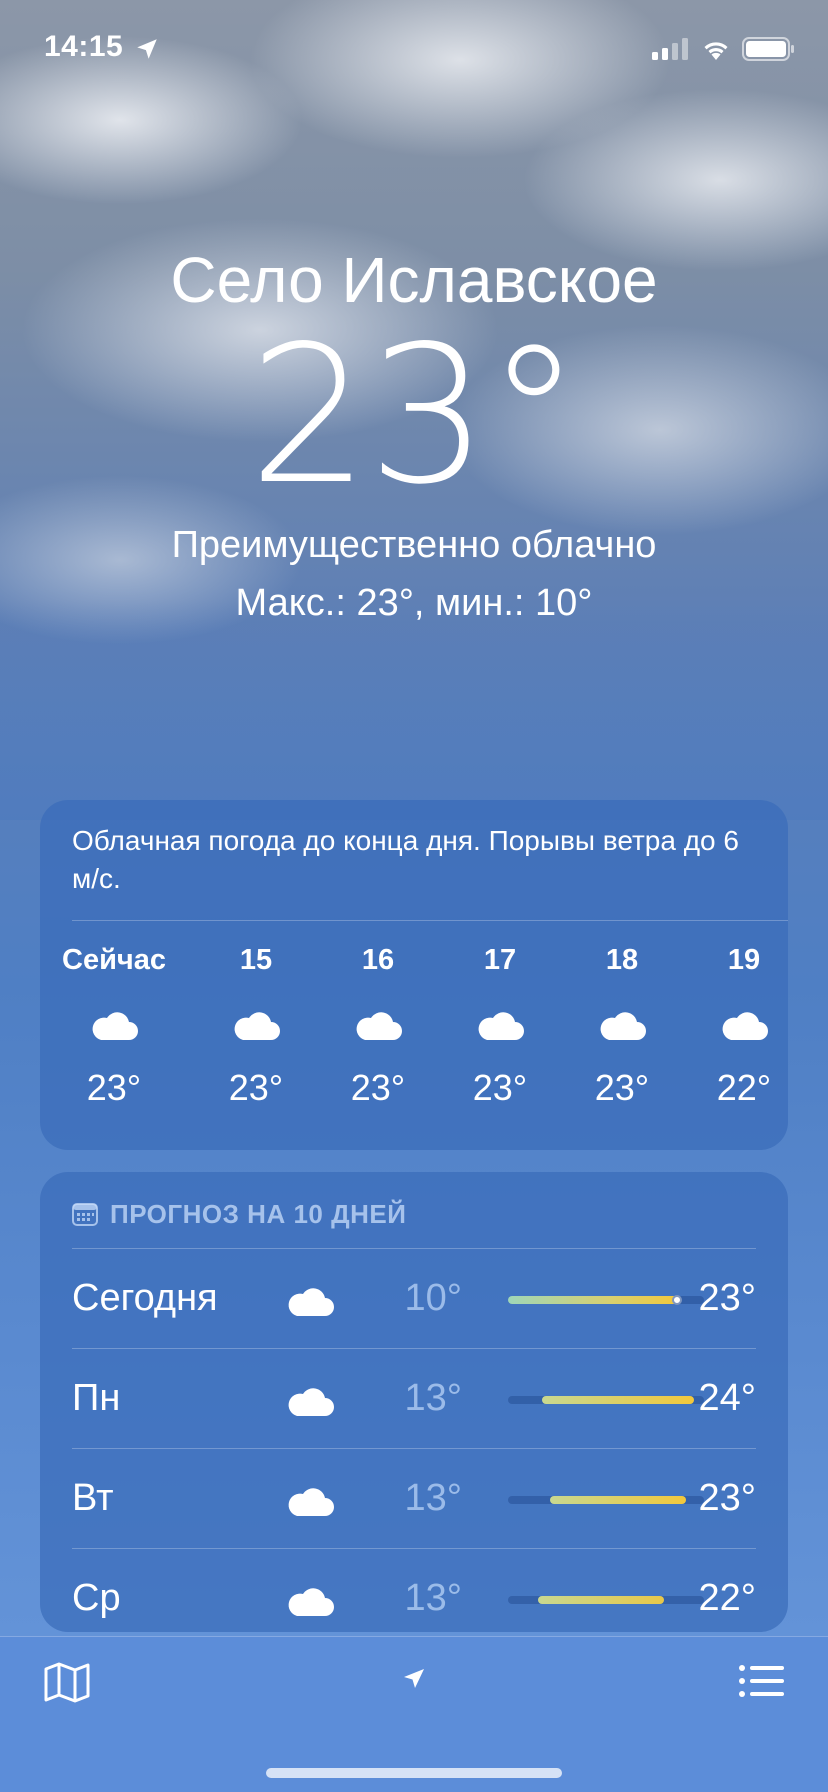 The image size is (828, 1792). Describe the element at coordinates (768, 49) in the screenshot. I see `battery-icon` at that location.